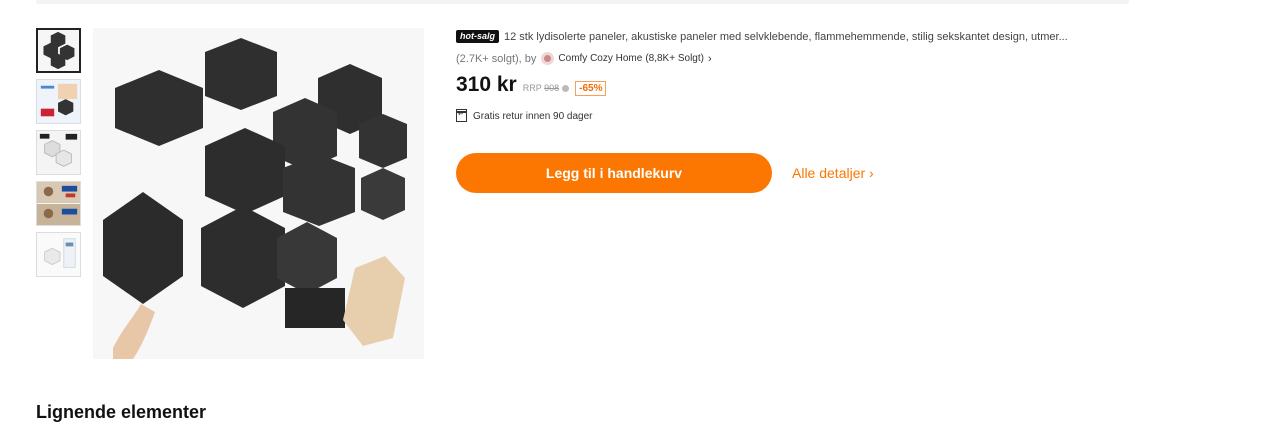 Image resolution: width=1280 pixels, height=430 pixels. Describe the element at coordinates (796, 115) in the screenshot. I see `return-policy: Gratis retur innen 90 dager` at that location.